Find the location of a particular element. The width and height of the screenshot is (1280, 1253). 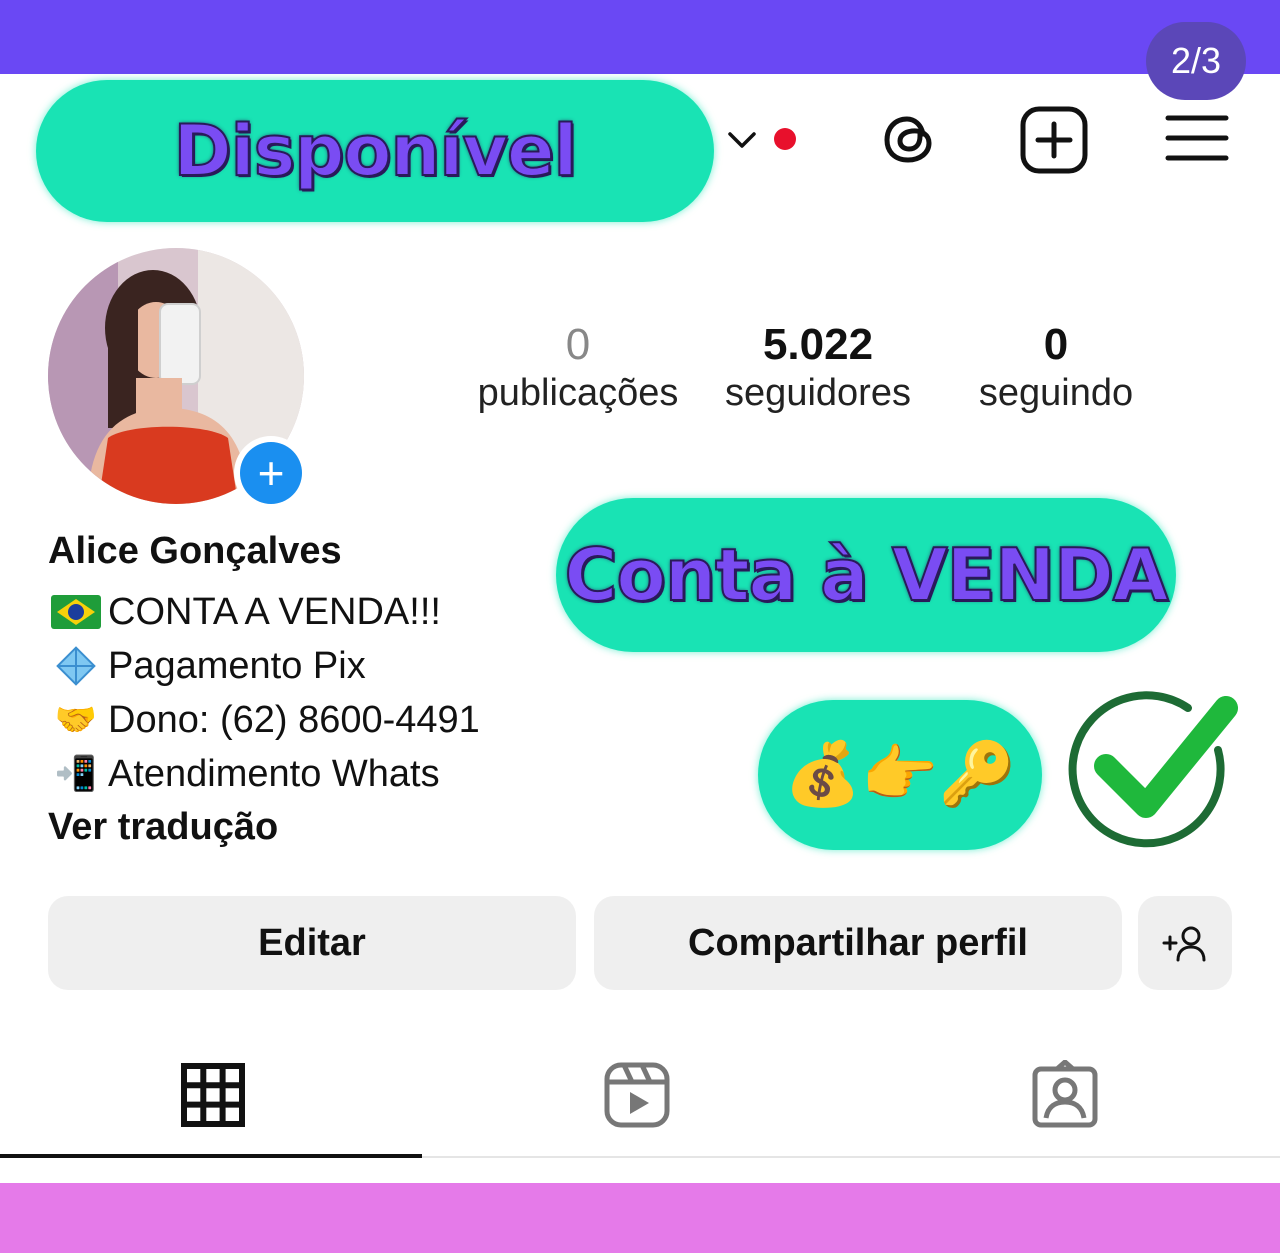

page-counter: 2/3 is located at coordinates (1196, 61).